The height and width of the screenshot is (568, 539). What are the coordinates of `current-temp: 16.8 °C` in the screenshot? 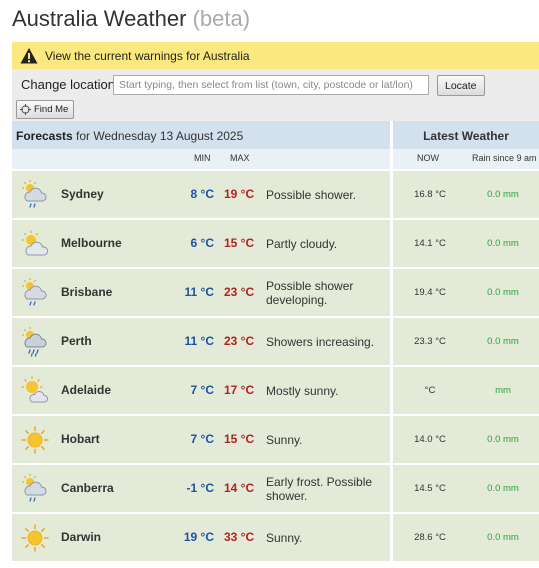 It's located at (430, 194).